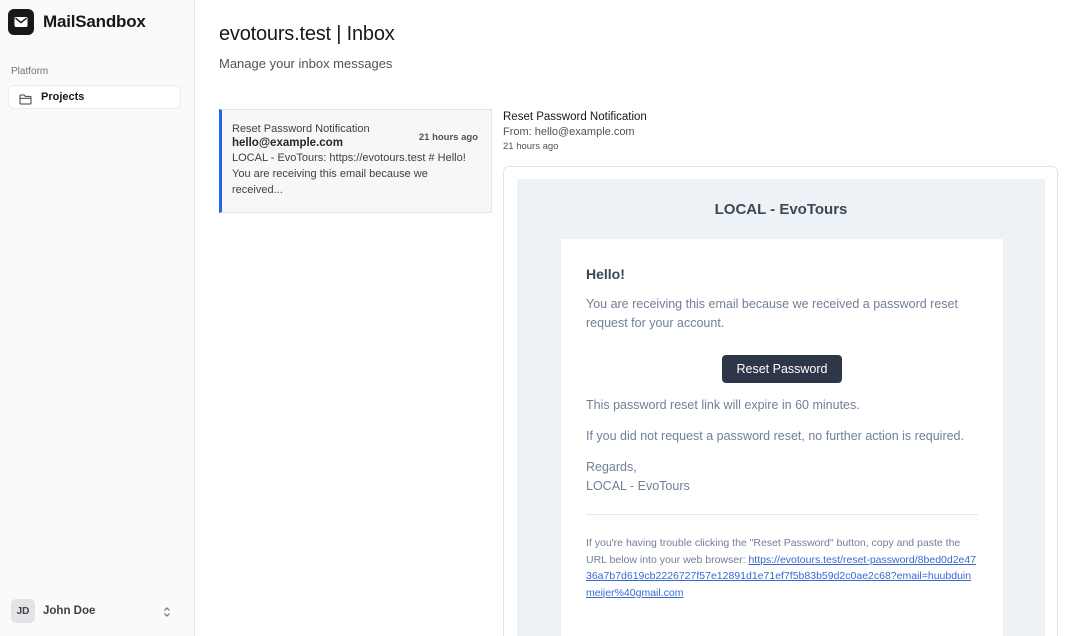  What do you see at coordinates (611, 467) in the screenshot?
I see `email-regards: Regards,` at bounding box center [611, 467].